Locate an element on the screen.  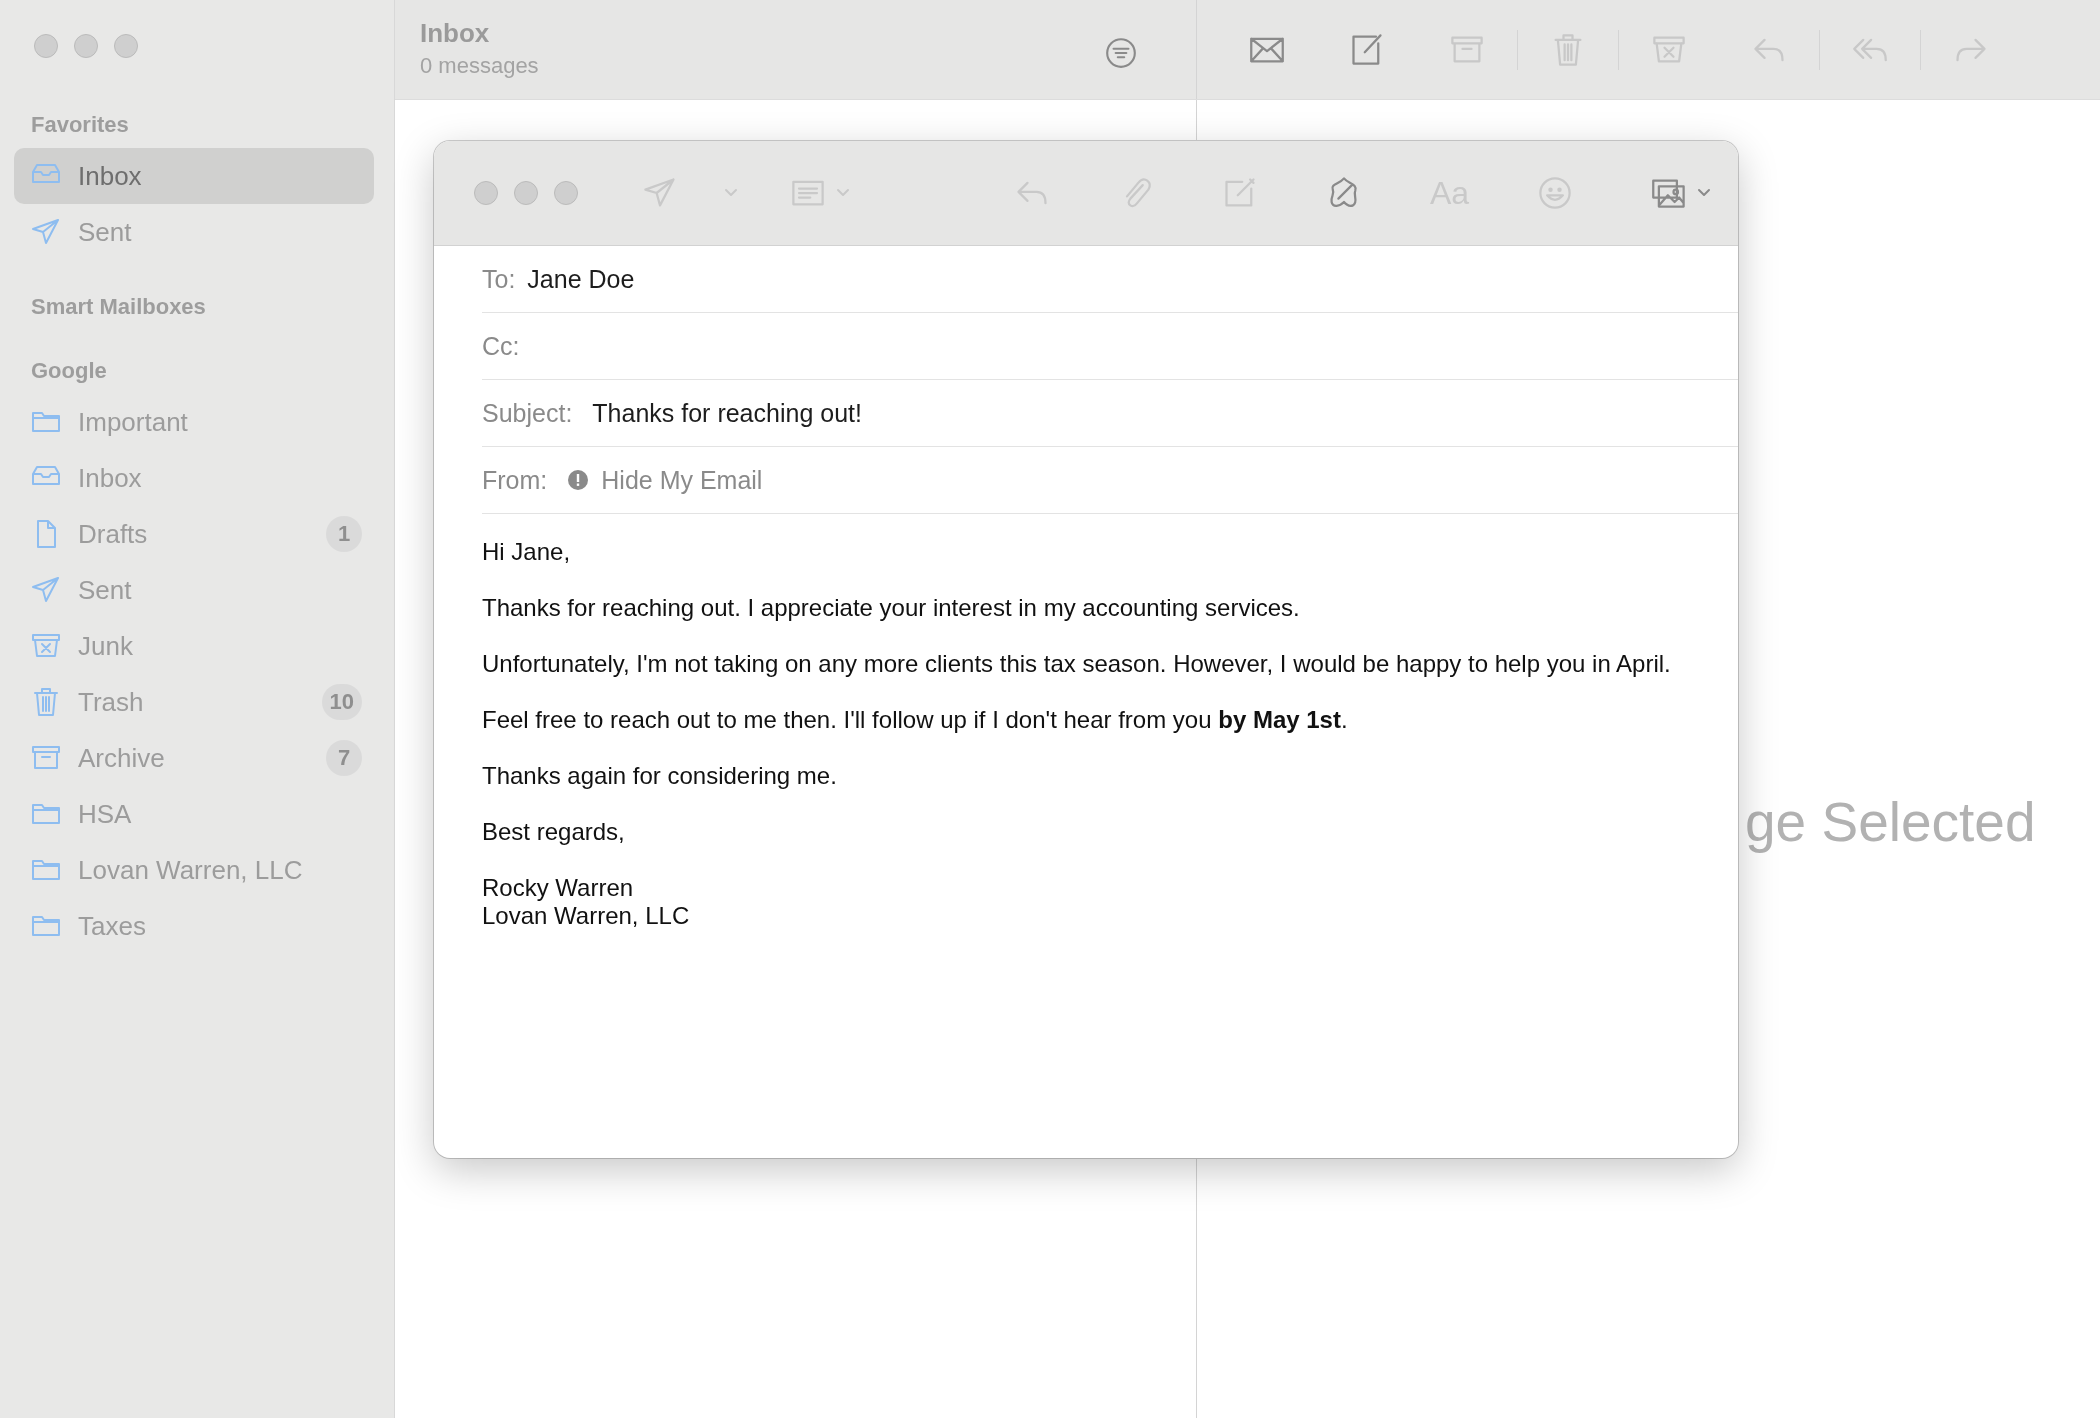
mailbox-item: HSA is located at coordinates (194, 814).